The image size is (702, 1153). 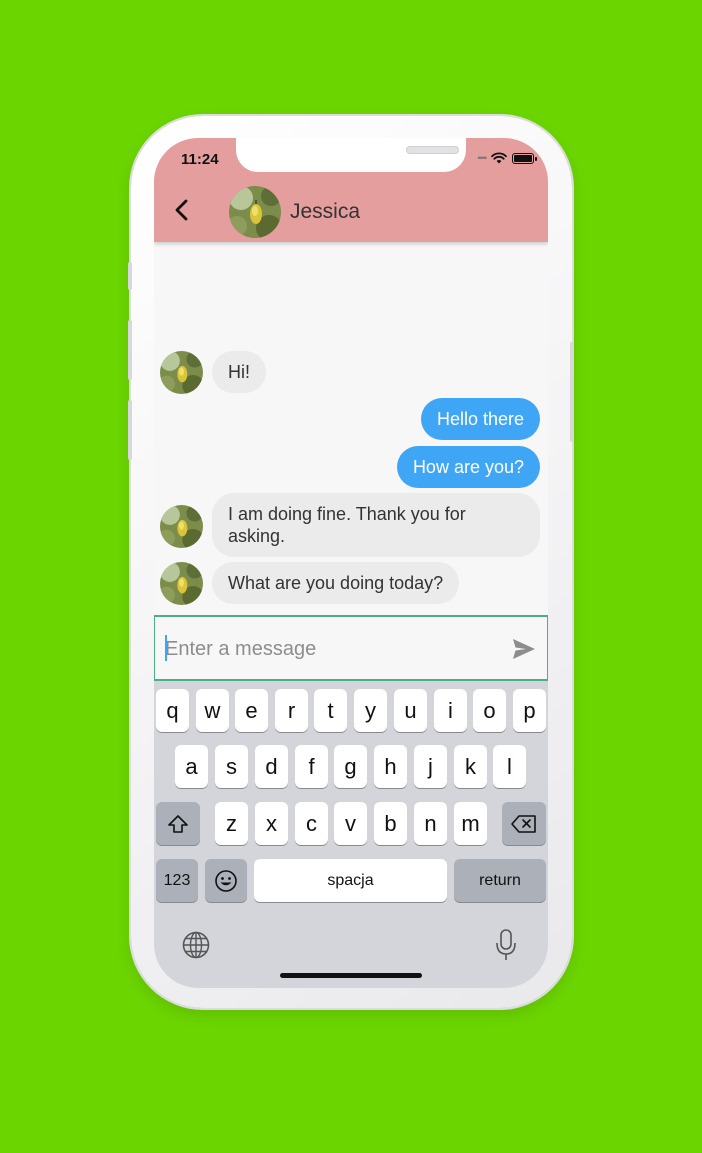 What do you see at coordinates (489, 710) in the screenshot?
I see `key: o` at bounding box center [489, 710].